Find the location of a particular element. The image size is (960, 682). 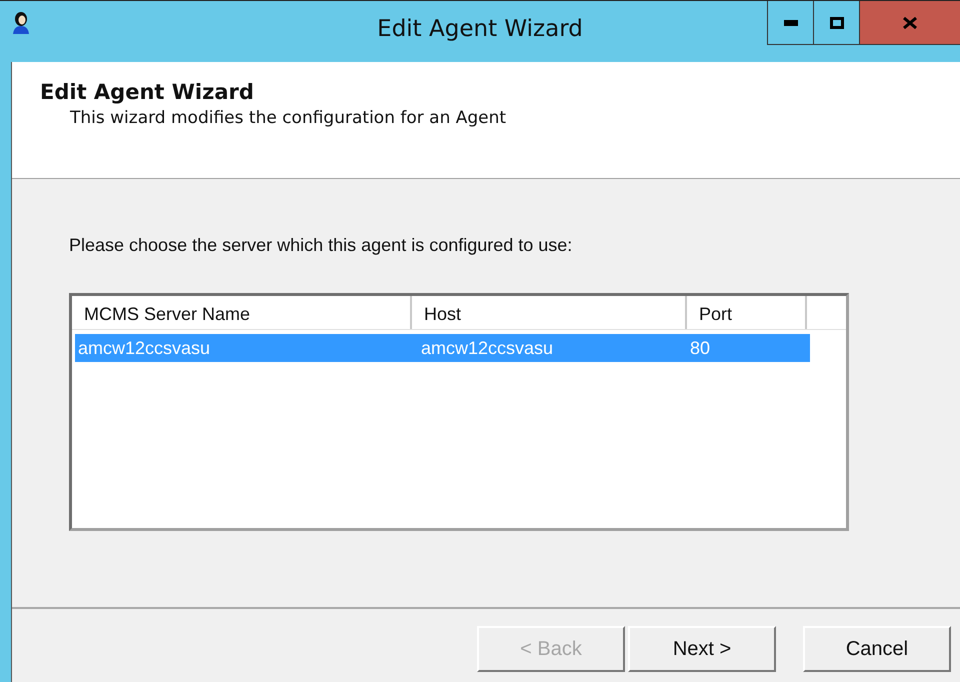

maximize-icon is located at coordinates (837, 22).